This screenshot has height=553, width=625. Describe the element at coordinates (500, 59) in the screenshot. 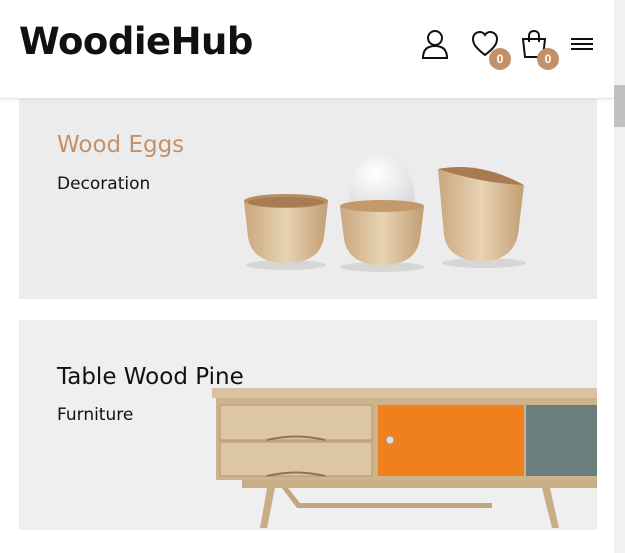

I see `wishlist-count-badge: 0` at that location.